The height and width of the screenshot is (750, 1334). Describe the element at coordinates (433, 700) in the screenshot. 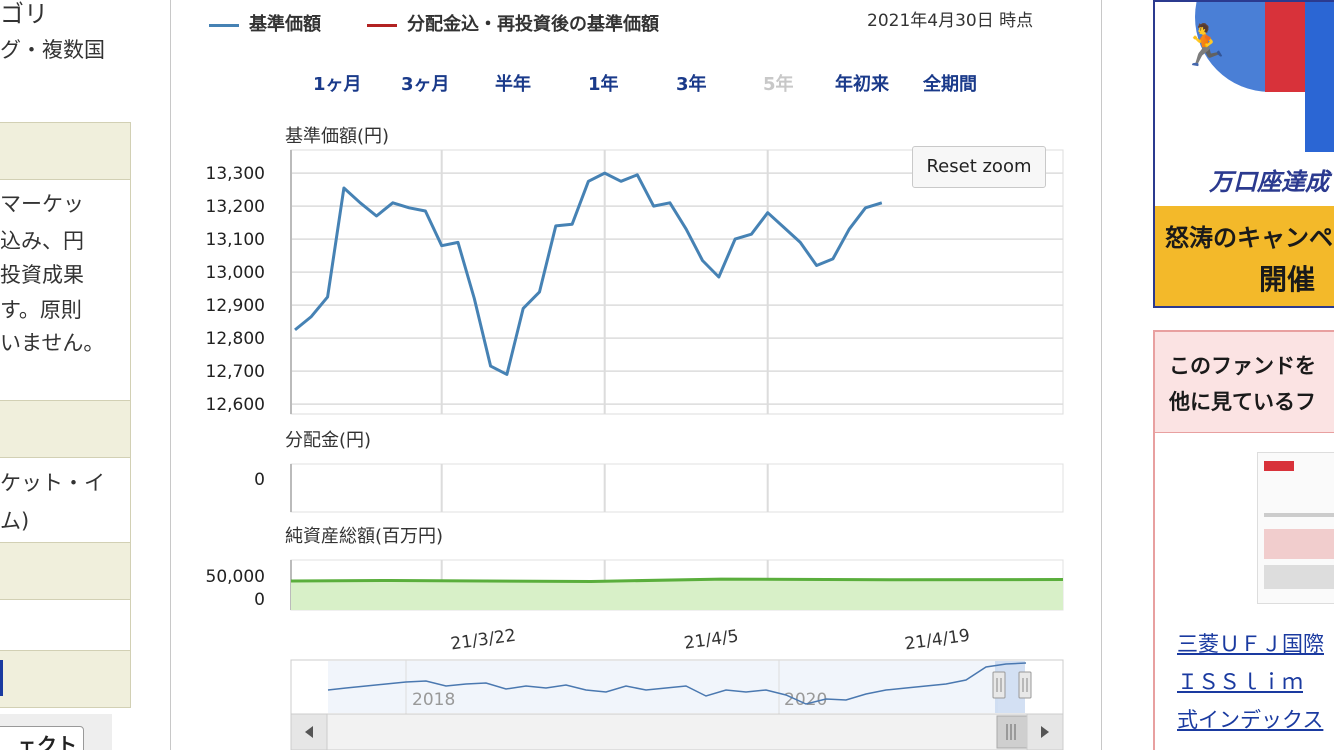

I see `navigator-year-label: 2018` at that location.